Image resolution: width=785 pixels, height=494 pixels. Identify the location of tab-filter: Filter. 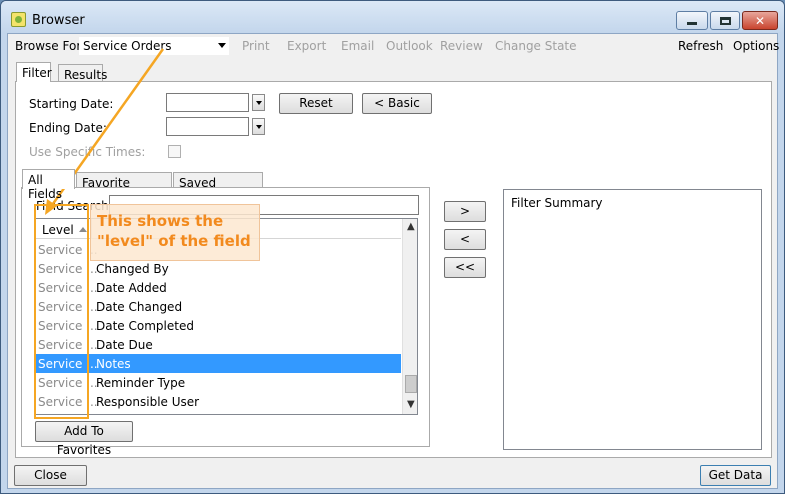
(34, 72).